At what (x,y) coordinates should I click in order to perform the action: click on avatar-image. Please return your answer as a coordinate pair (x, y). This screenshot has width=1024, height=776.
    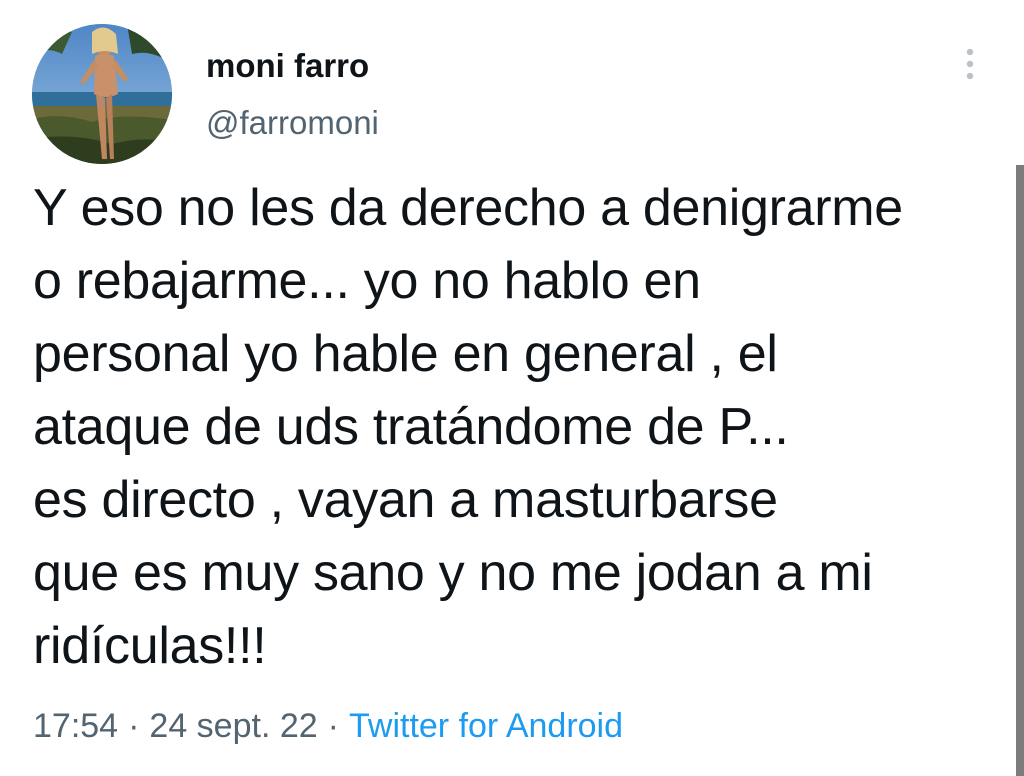
    Looking at the image, I should click on (102, 94).